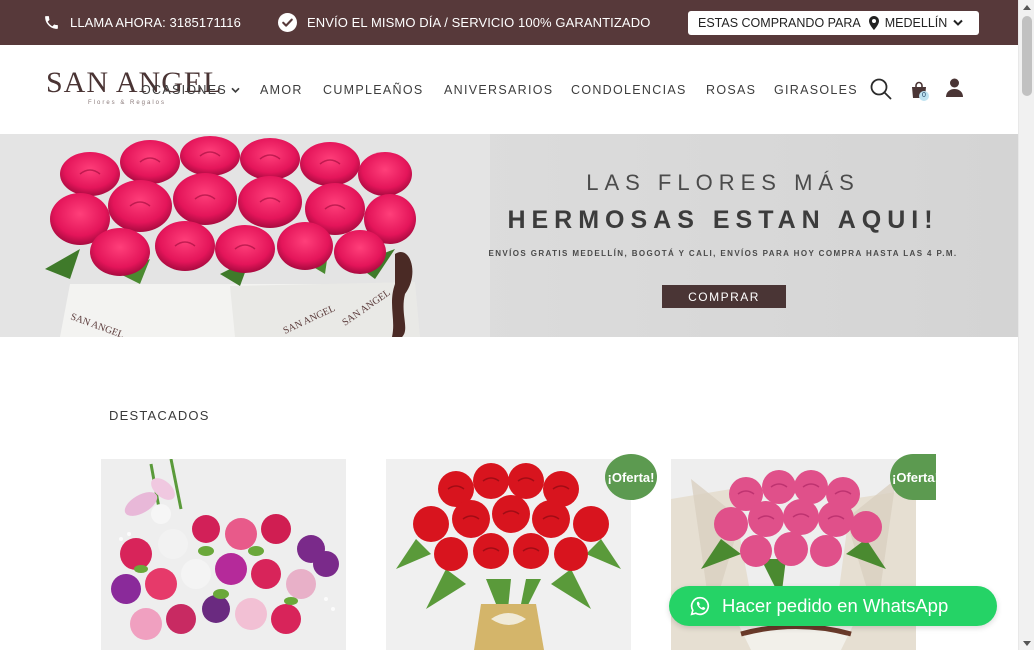  I want to click on phone-label: LLAMA AHORA: 3185171116, so click(155, 22).